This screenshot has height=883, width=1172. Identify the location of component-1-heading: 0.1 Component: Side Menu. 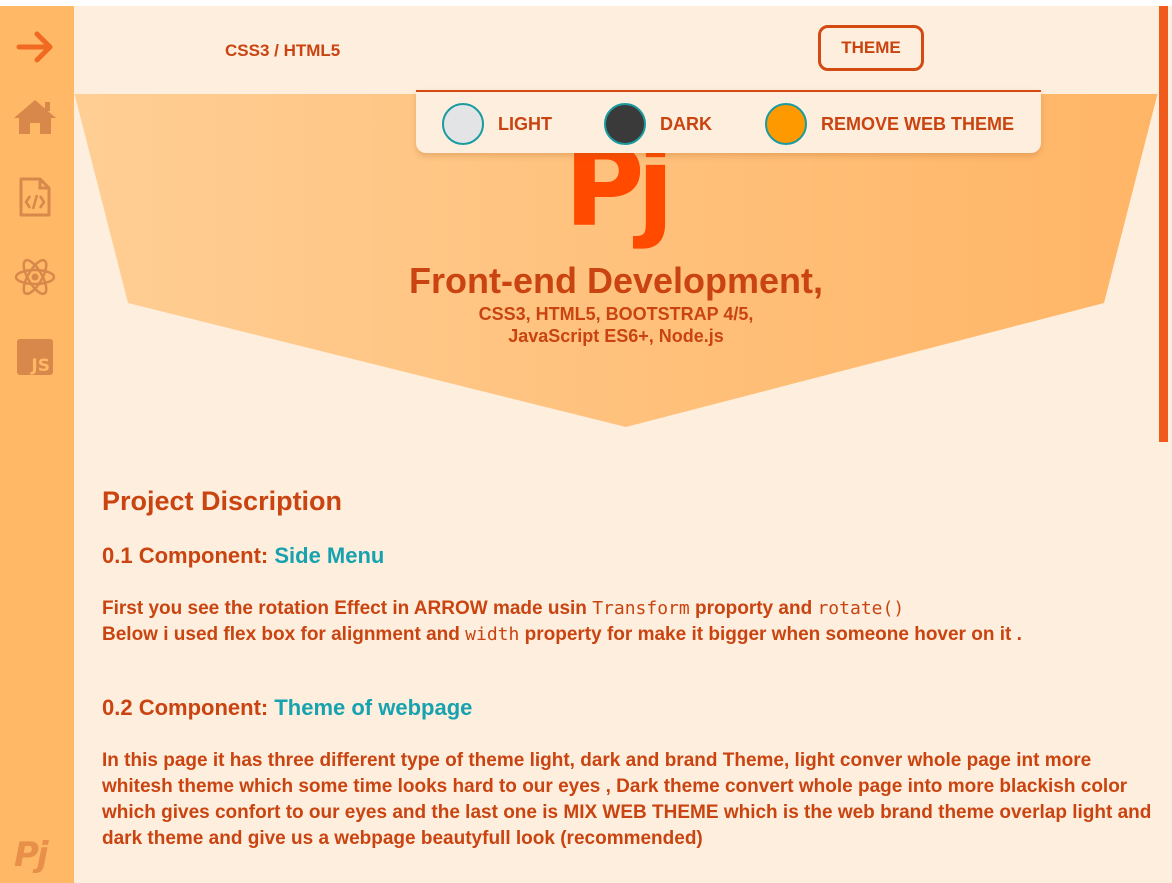
(243, 556).